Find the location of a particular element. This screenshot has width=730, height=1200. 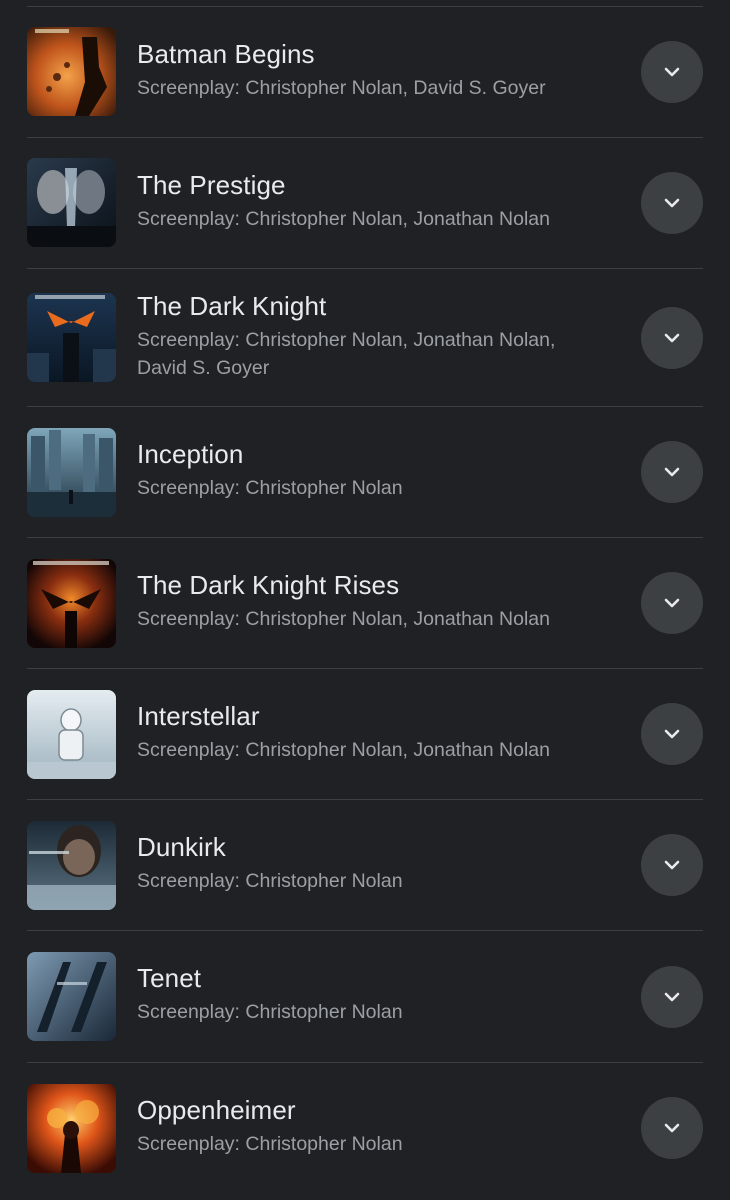

dunkirk-poster-icon is located at coordinates (71, 865).